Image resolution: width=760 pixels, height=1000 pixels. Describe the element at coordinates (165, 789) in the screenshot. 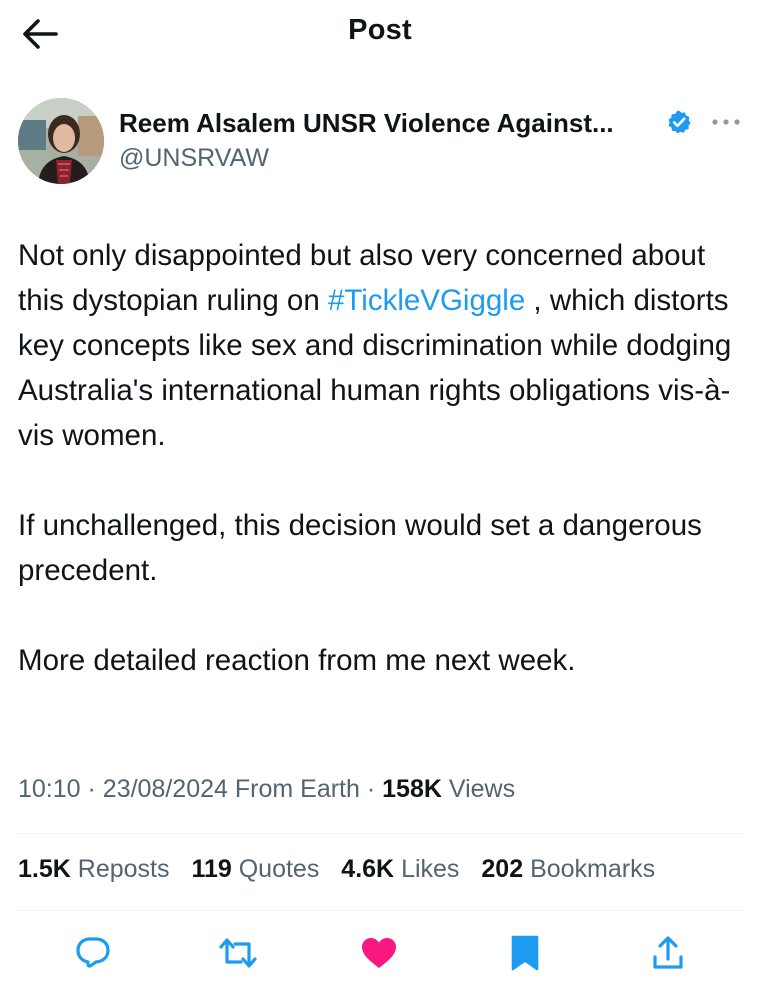

I see `post-date: 23/08/2024` at that location.